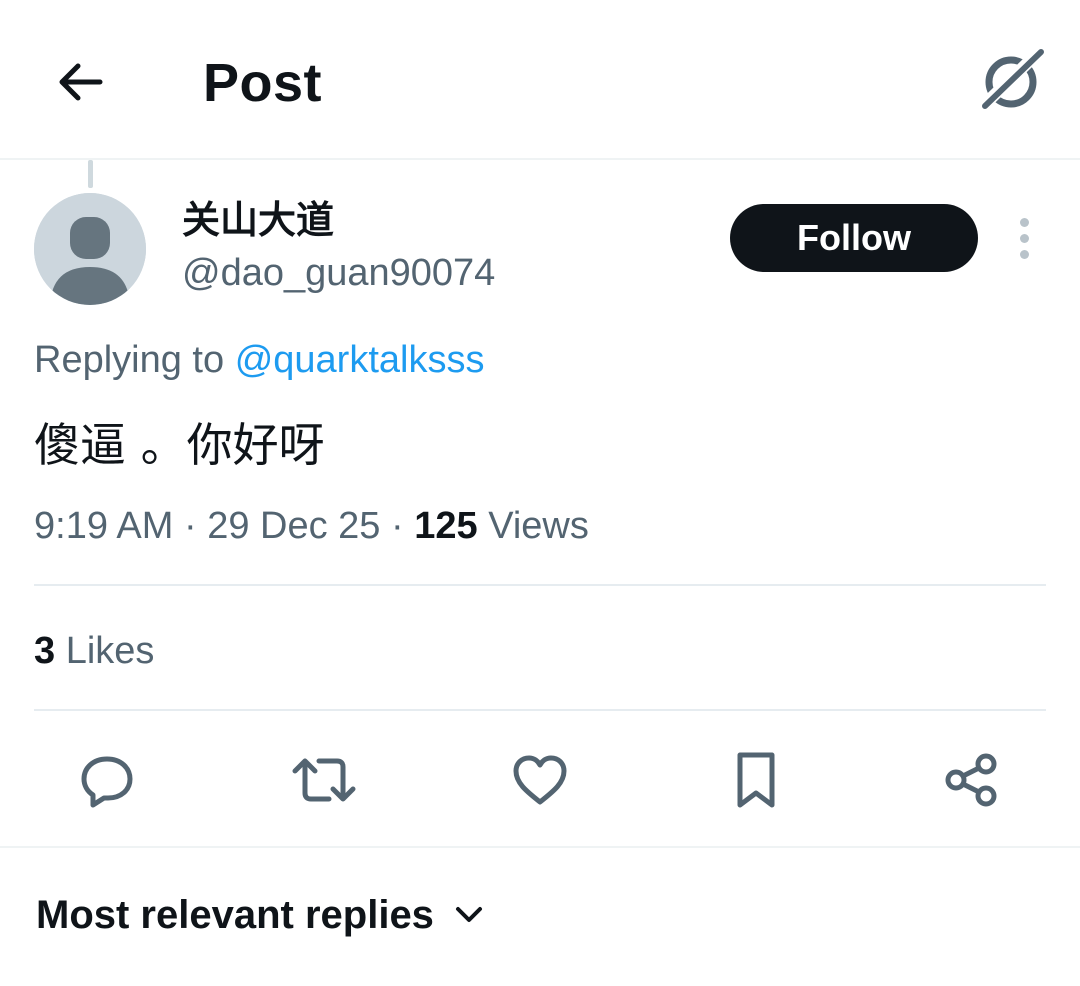  I want to click on replies-sort-label: Most relevant replies, so click(235, 915).